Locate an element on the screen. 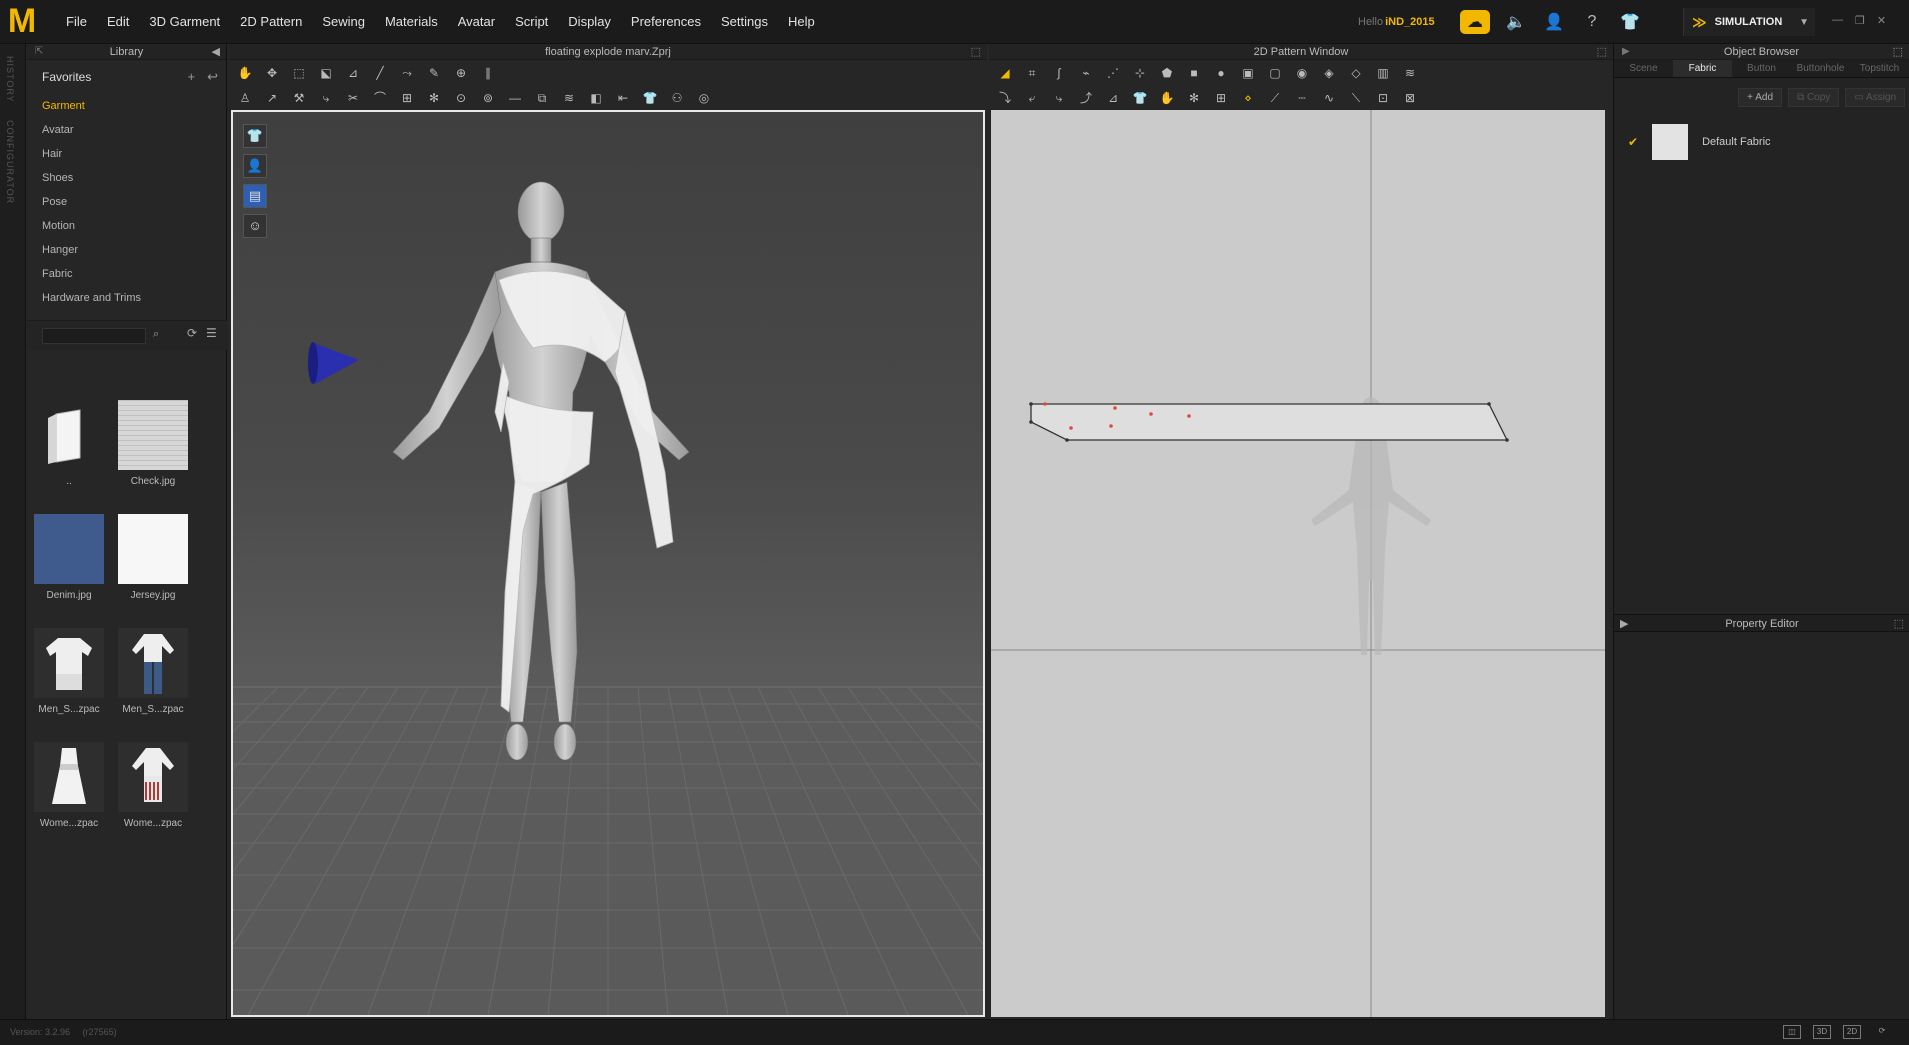  fitting-icon: ⚇ is located at coordinates (677, 98).